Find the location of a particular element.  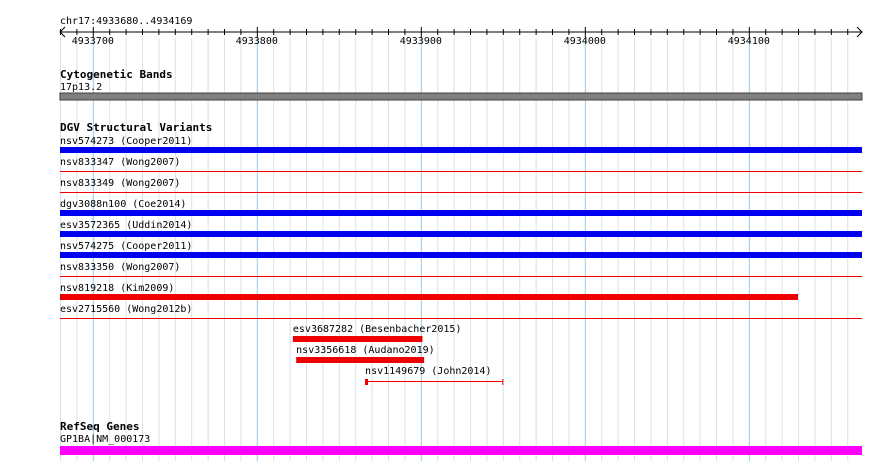

refseq-genes-track: RefSeq Genes GP1BA|NM_000173 is located at coordinates (461, 437).